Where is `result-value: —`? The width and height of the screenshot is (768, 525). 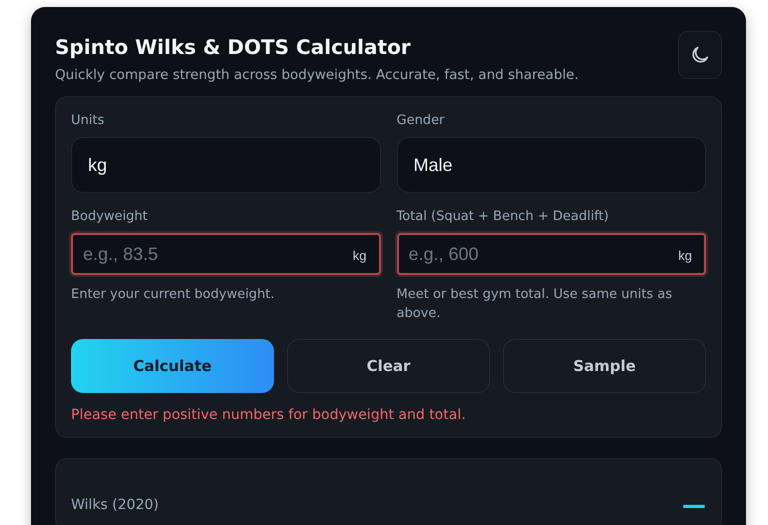 result-value: — is located at coordinates (694, 505).